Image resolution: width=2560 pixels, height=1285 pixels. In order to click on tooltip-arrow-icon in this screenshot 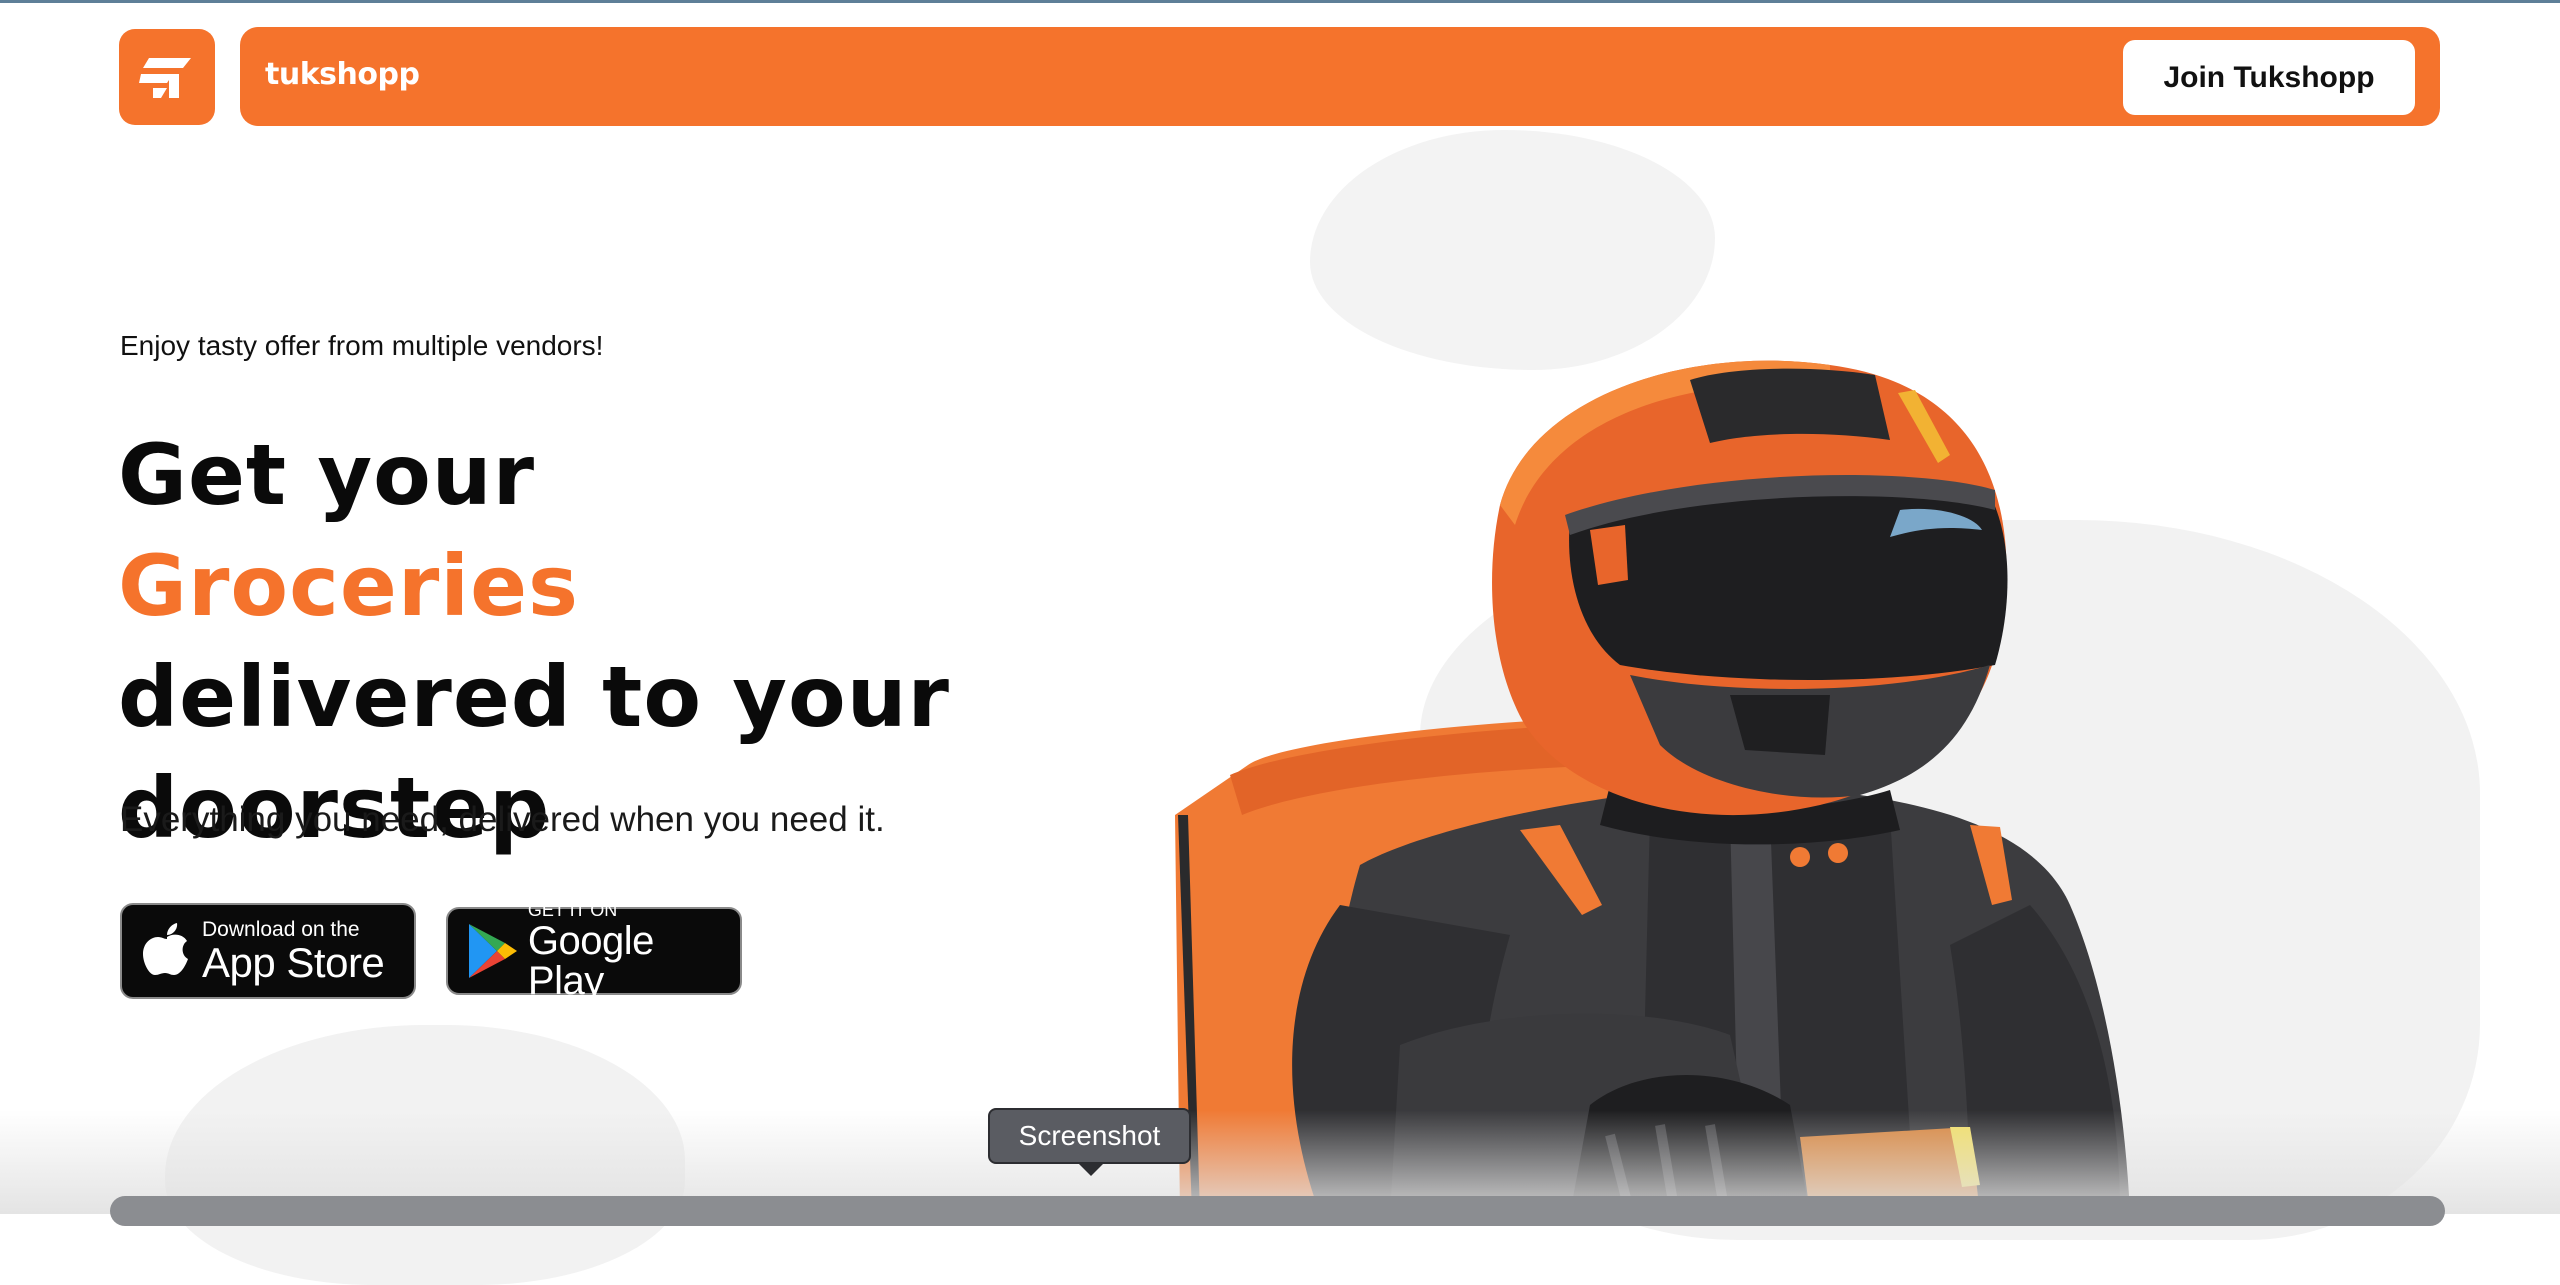, I will do `click(1091, 1169)`.